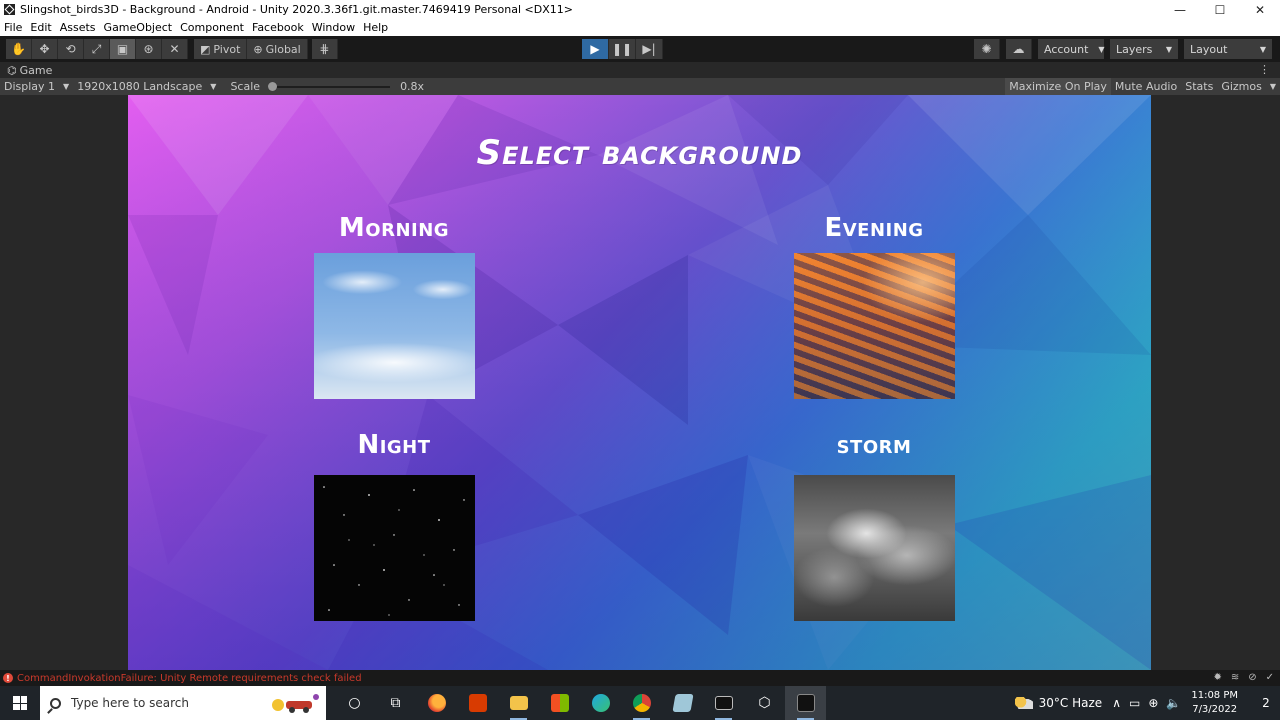  Describe the element at coordinates (221, 49) in the screenshot. I see `pivot-toggle: ◩ Pivot` at that location.